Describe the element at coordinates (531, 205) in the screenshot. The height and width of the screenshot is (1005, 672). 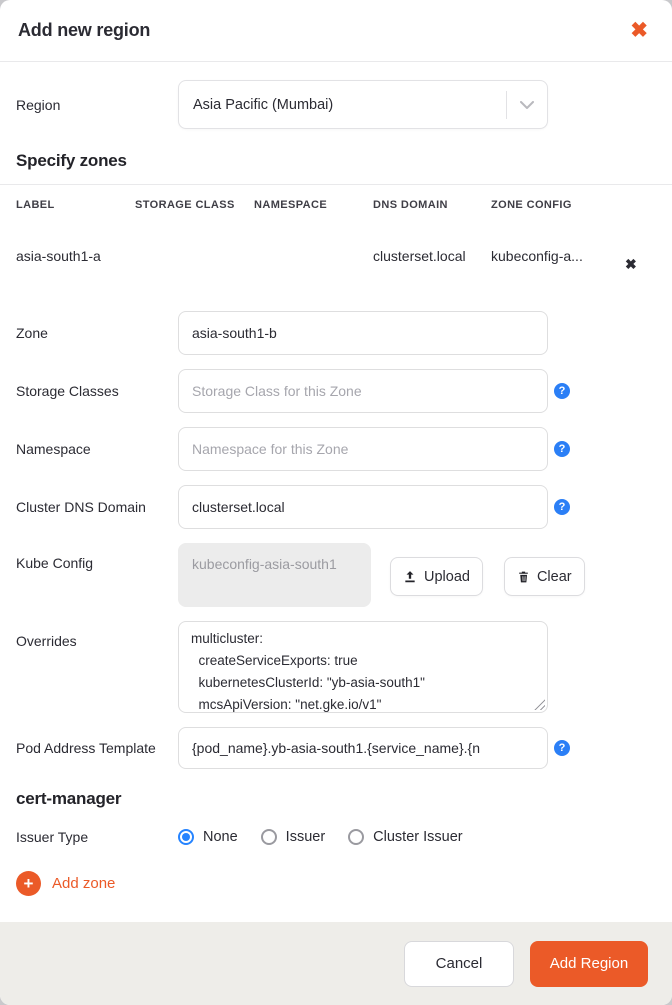
I see `col-header-zone-config: ZONE CONFIG` at that location.